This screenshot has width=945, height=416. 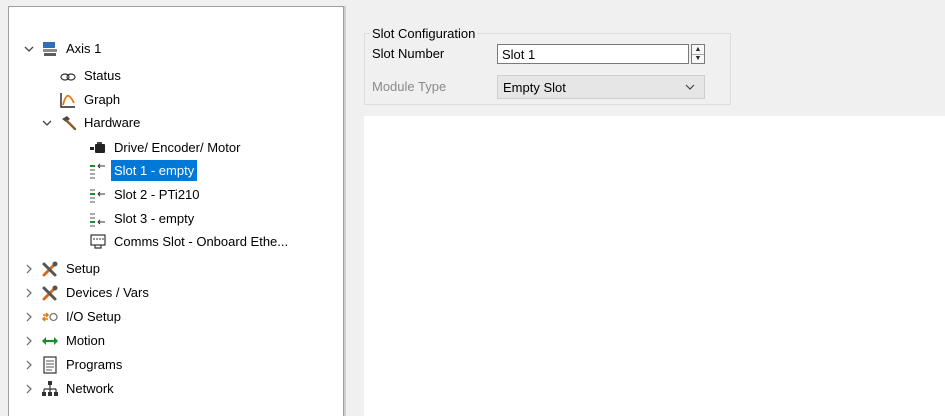 What do you see at coordinates (94, 364) in the screenshot?
I see `tree-item-label: Programs` at bounding box center [94, 364].